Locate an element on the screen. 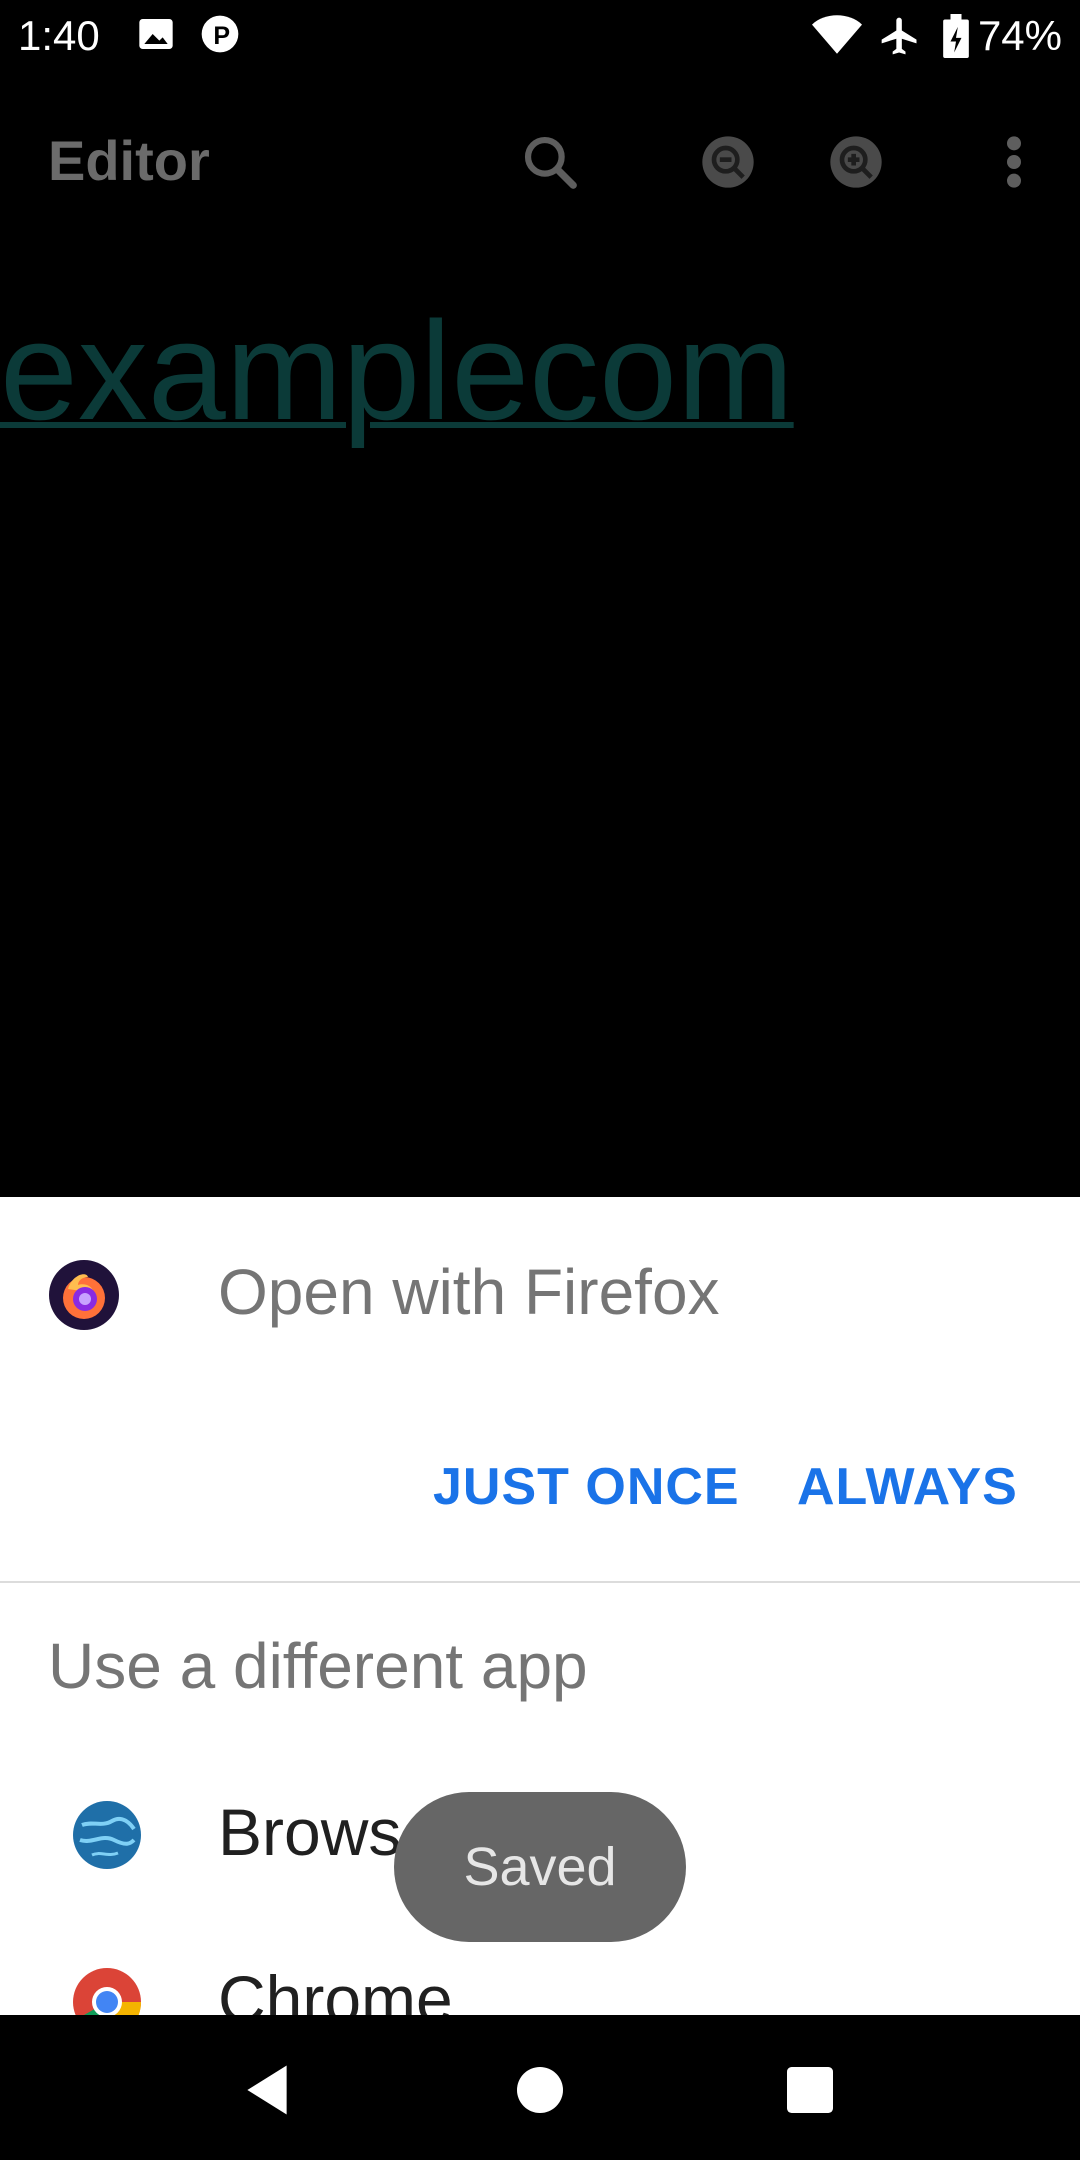 The image size is (1080, 2160). home-icon is located at coordinates (540, 2090).